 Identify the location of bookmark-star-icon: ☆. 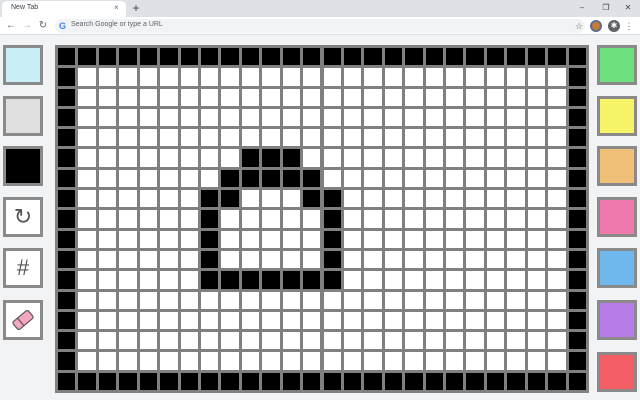
(579, 26).